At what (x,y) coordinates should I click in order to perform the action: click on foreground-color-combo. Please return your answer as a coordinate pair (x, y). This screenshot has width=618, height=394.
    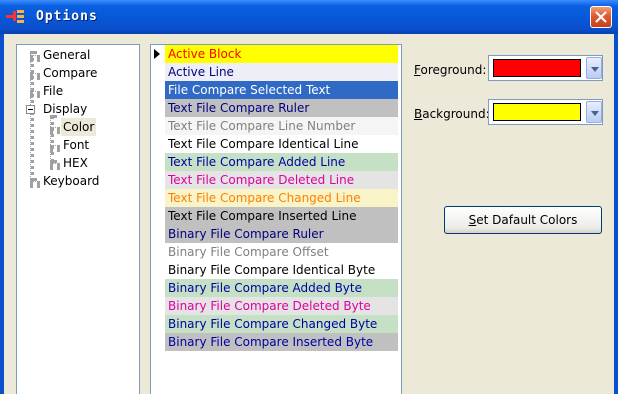
    Looking at the image, I should click on (545, 68).